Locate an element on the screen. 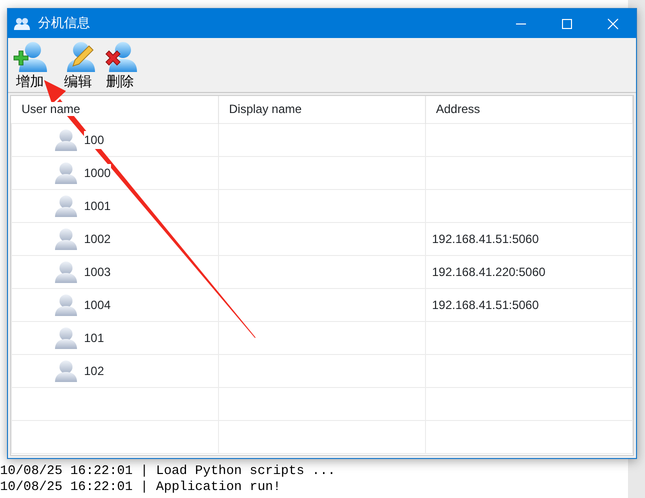 The height and width of the screenshot is (498, 645). delete-button: 删除 is located at coordinates (120, 65).